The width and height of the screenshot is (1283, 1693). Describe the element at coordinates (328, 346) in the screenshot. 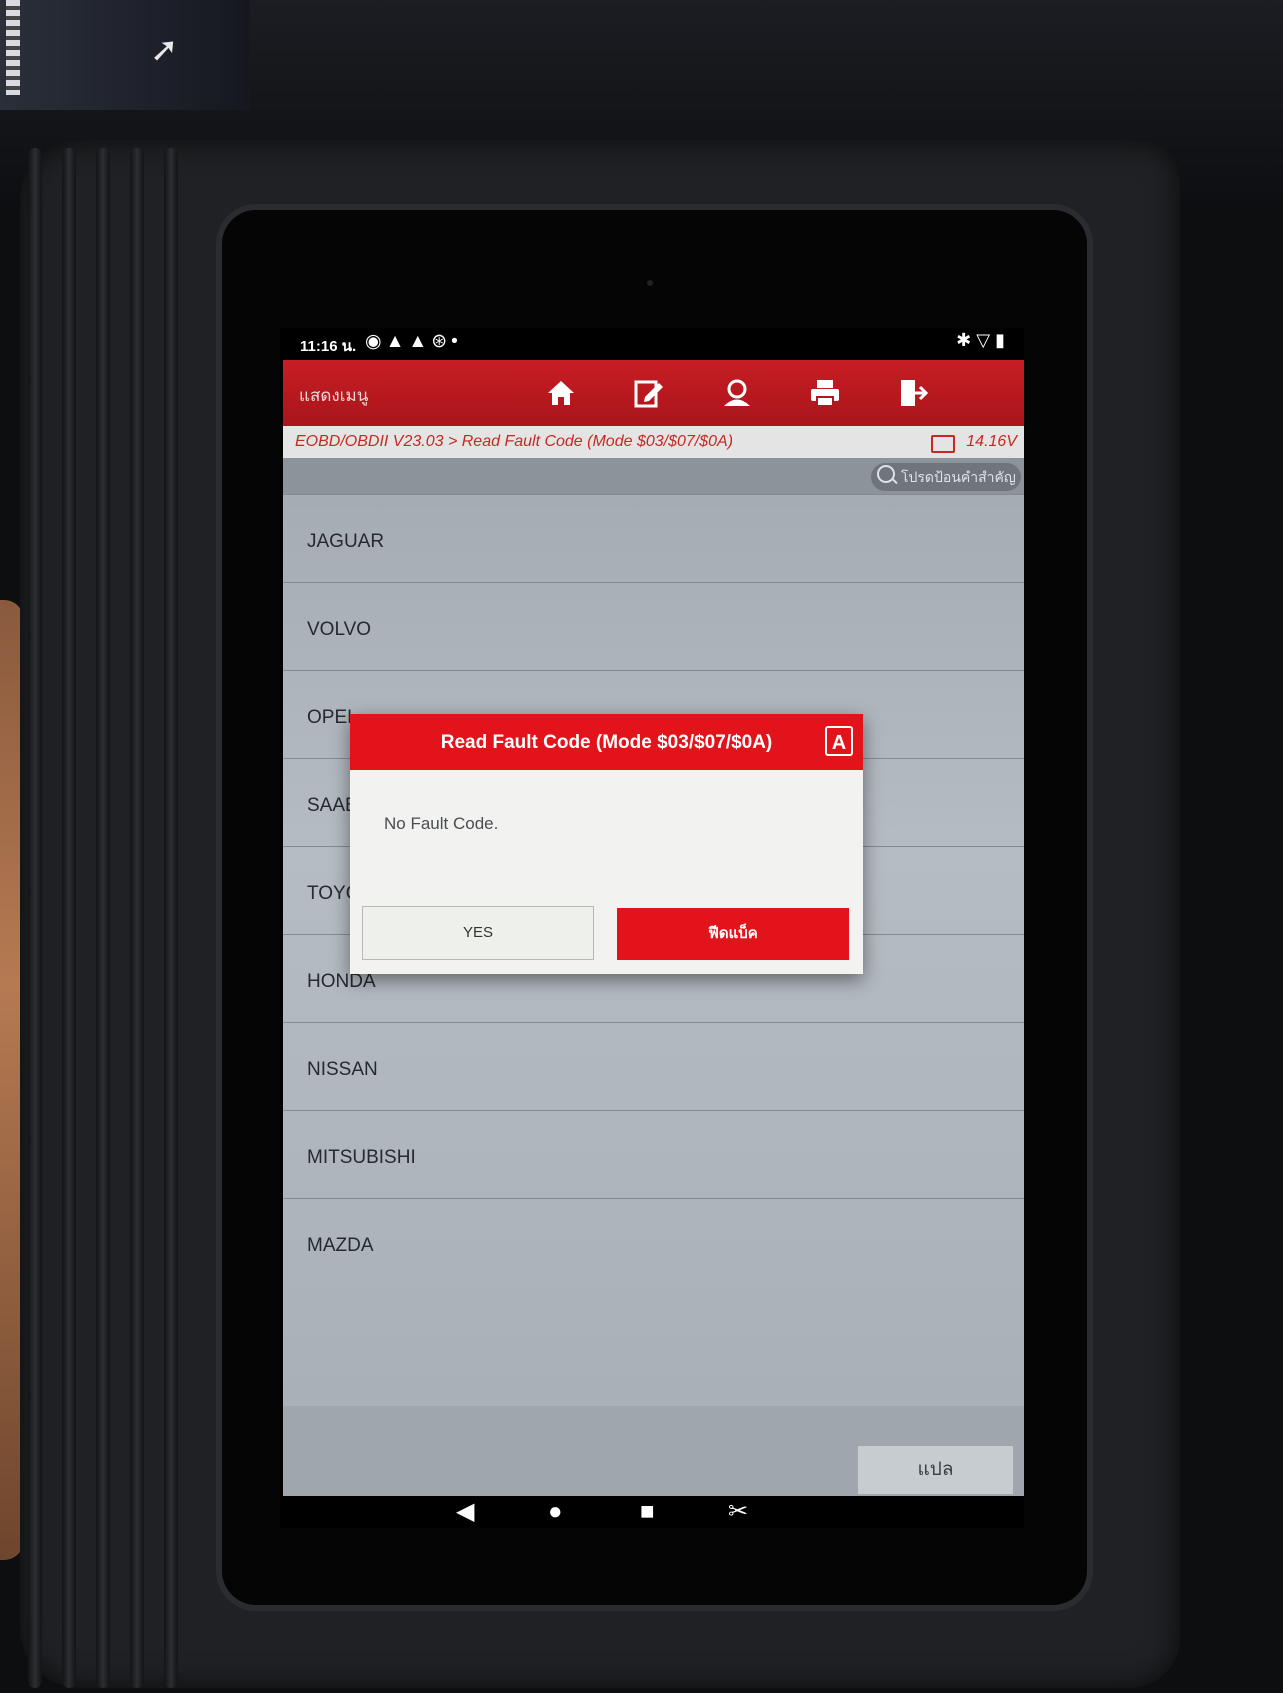

I see `status-time: 11:16 น.` at that location.